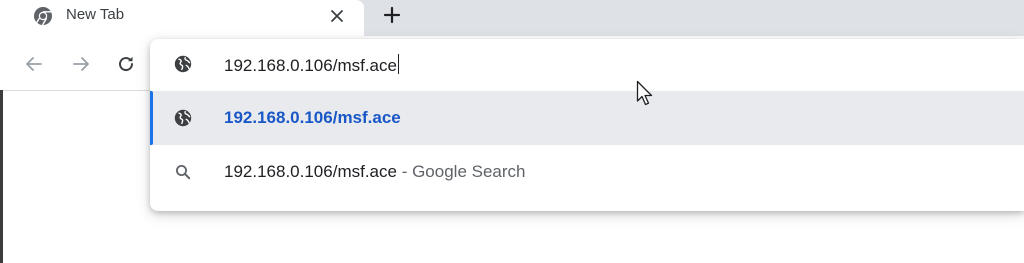  I want to click on plus-icon, so click(392, 15).